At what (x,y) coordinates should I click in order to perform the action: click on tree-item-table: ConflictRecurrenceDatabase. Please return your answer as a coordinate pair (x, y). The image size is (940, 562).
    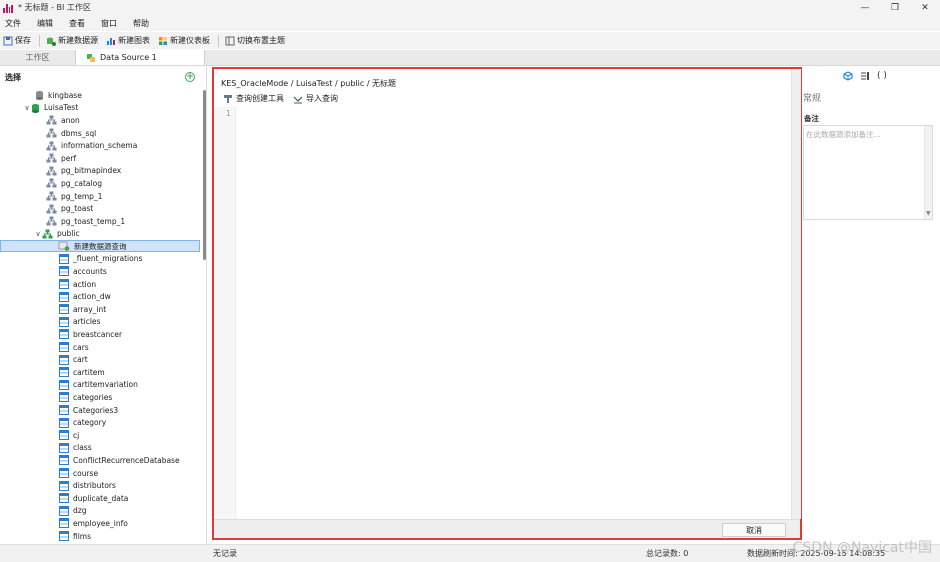
    Looking at the image, I should click on (119, 460).